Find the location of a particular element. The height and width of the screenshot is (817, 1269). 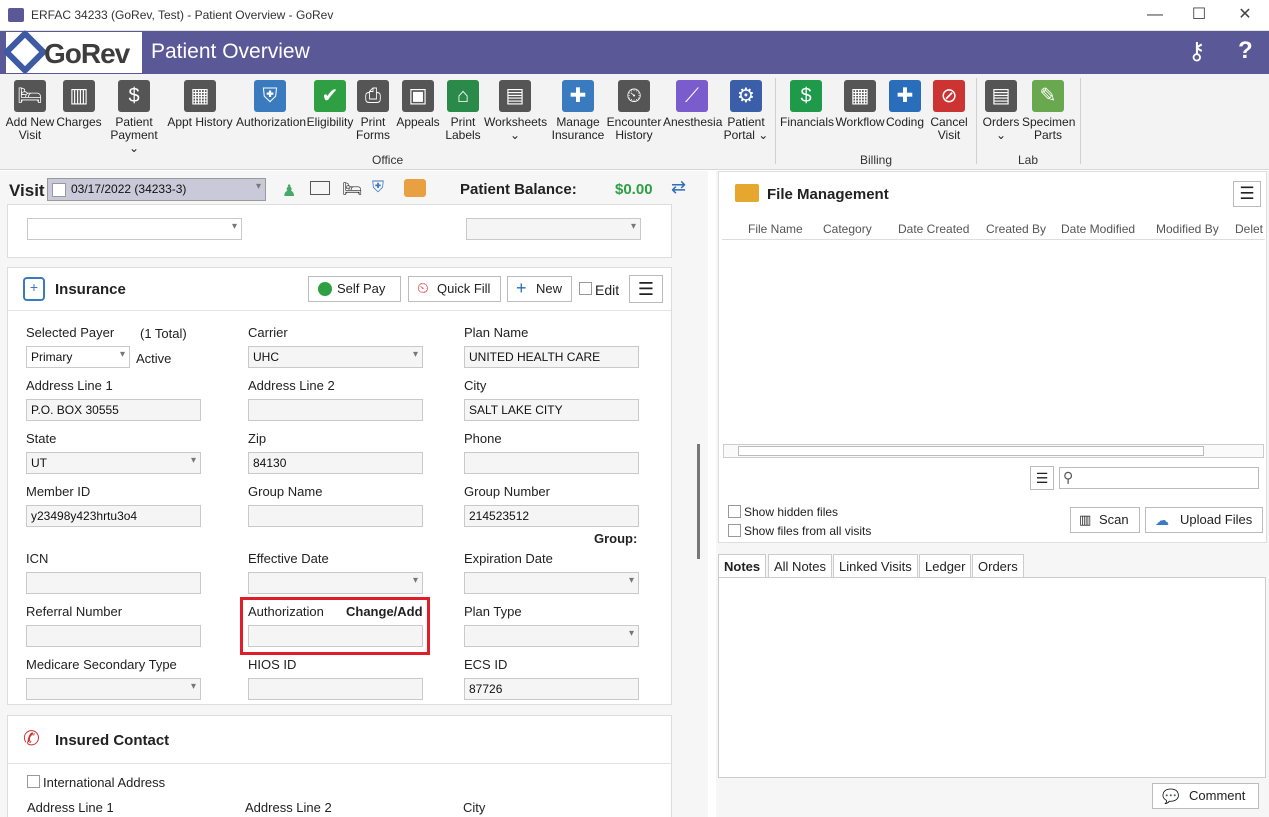

tab-ledger: Ledger is located at coordinates (945, 566).